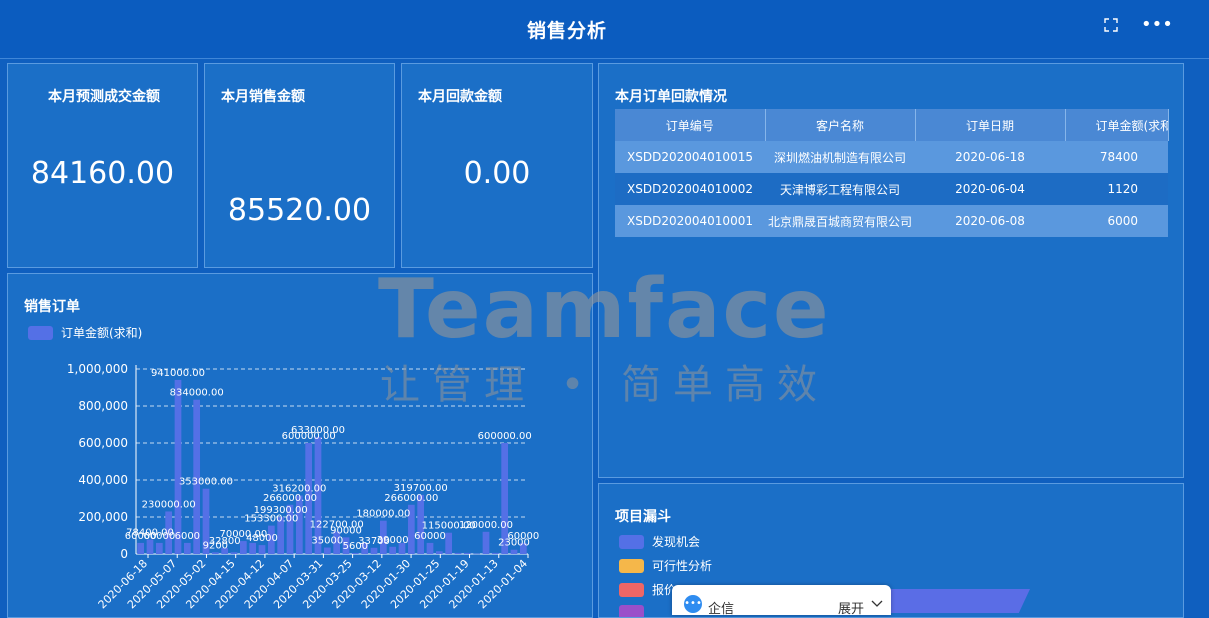 The image size is (1209, 618). I want to click on order-id-cell: XSDD202004010001, so click(690, 221).